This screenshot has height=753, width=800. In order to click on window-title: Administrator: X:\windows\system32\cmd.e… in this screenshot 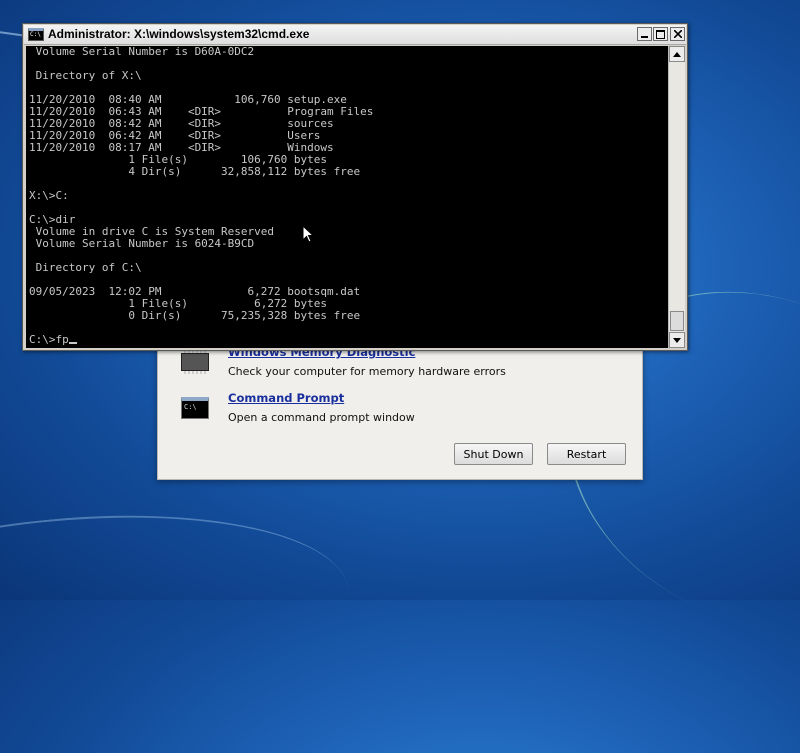, I will do `click(179, 34)`.